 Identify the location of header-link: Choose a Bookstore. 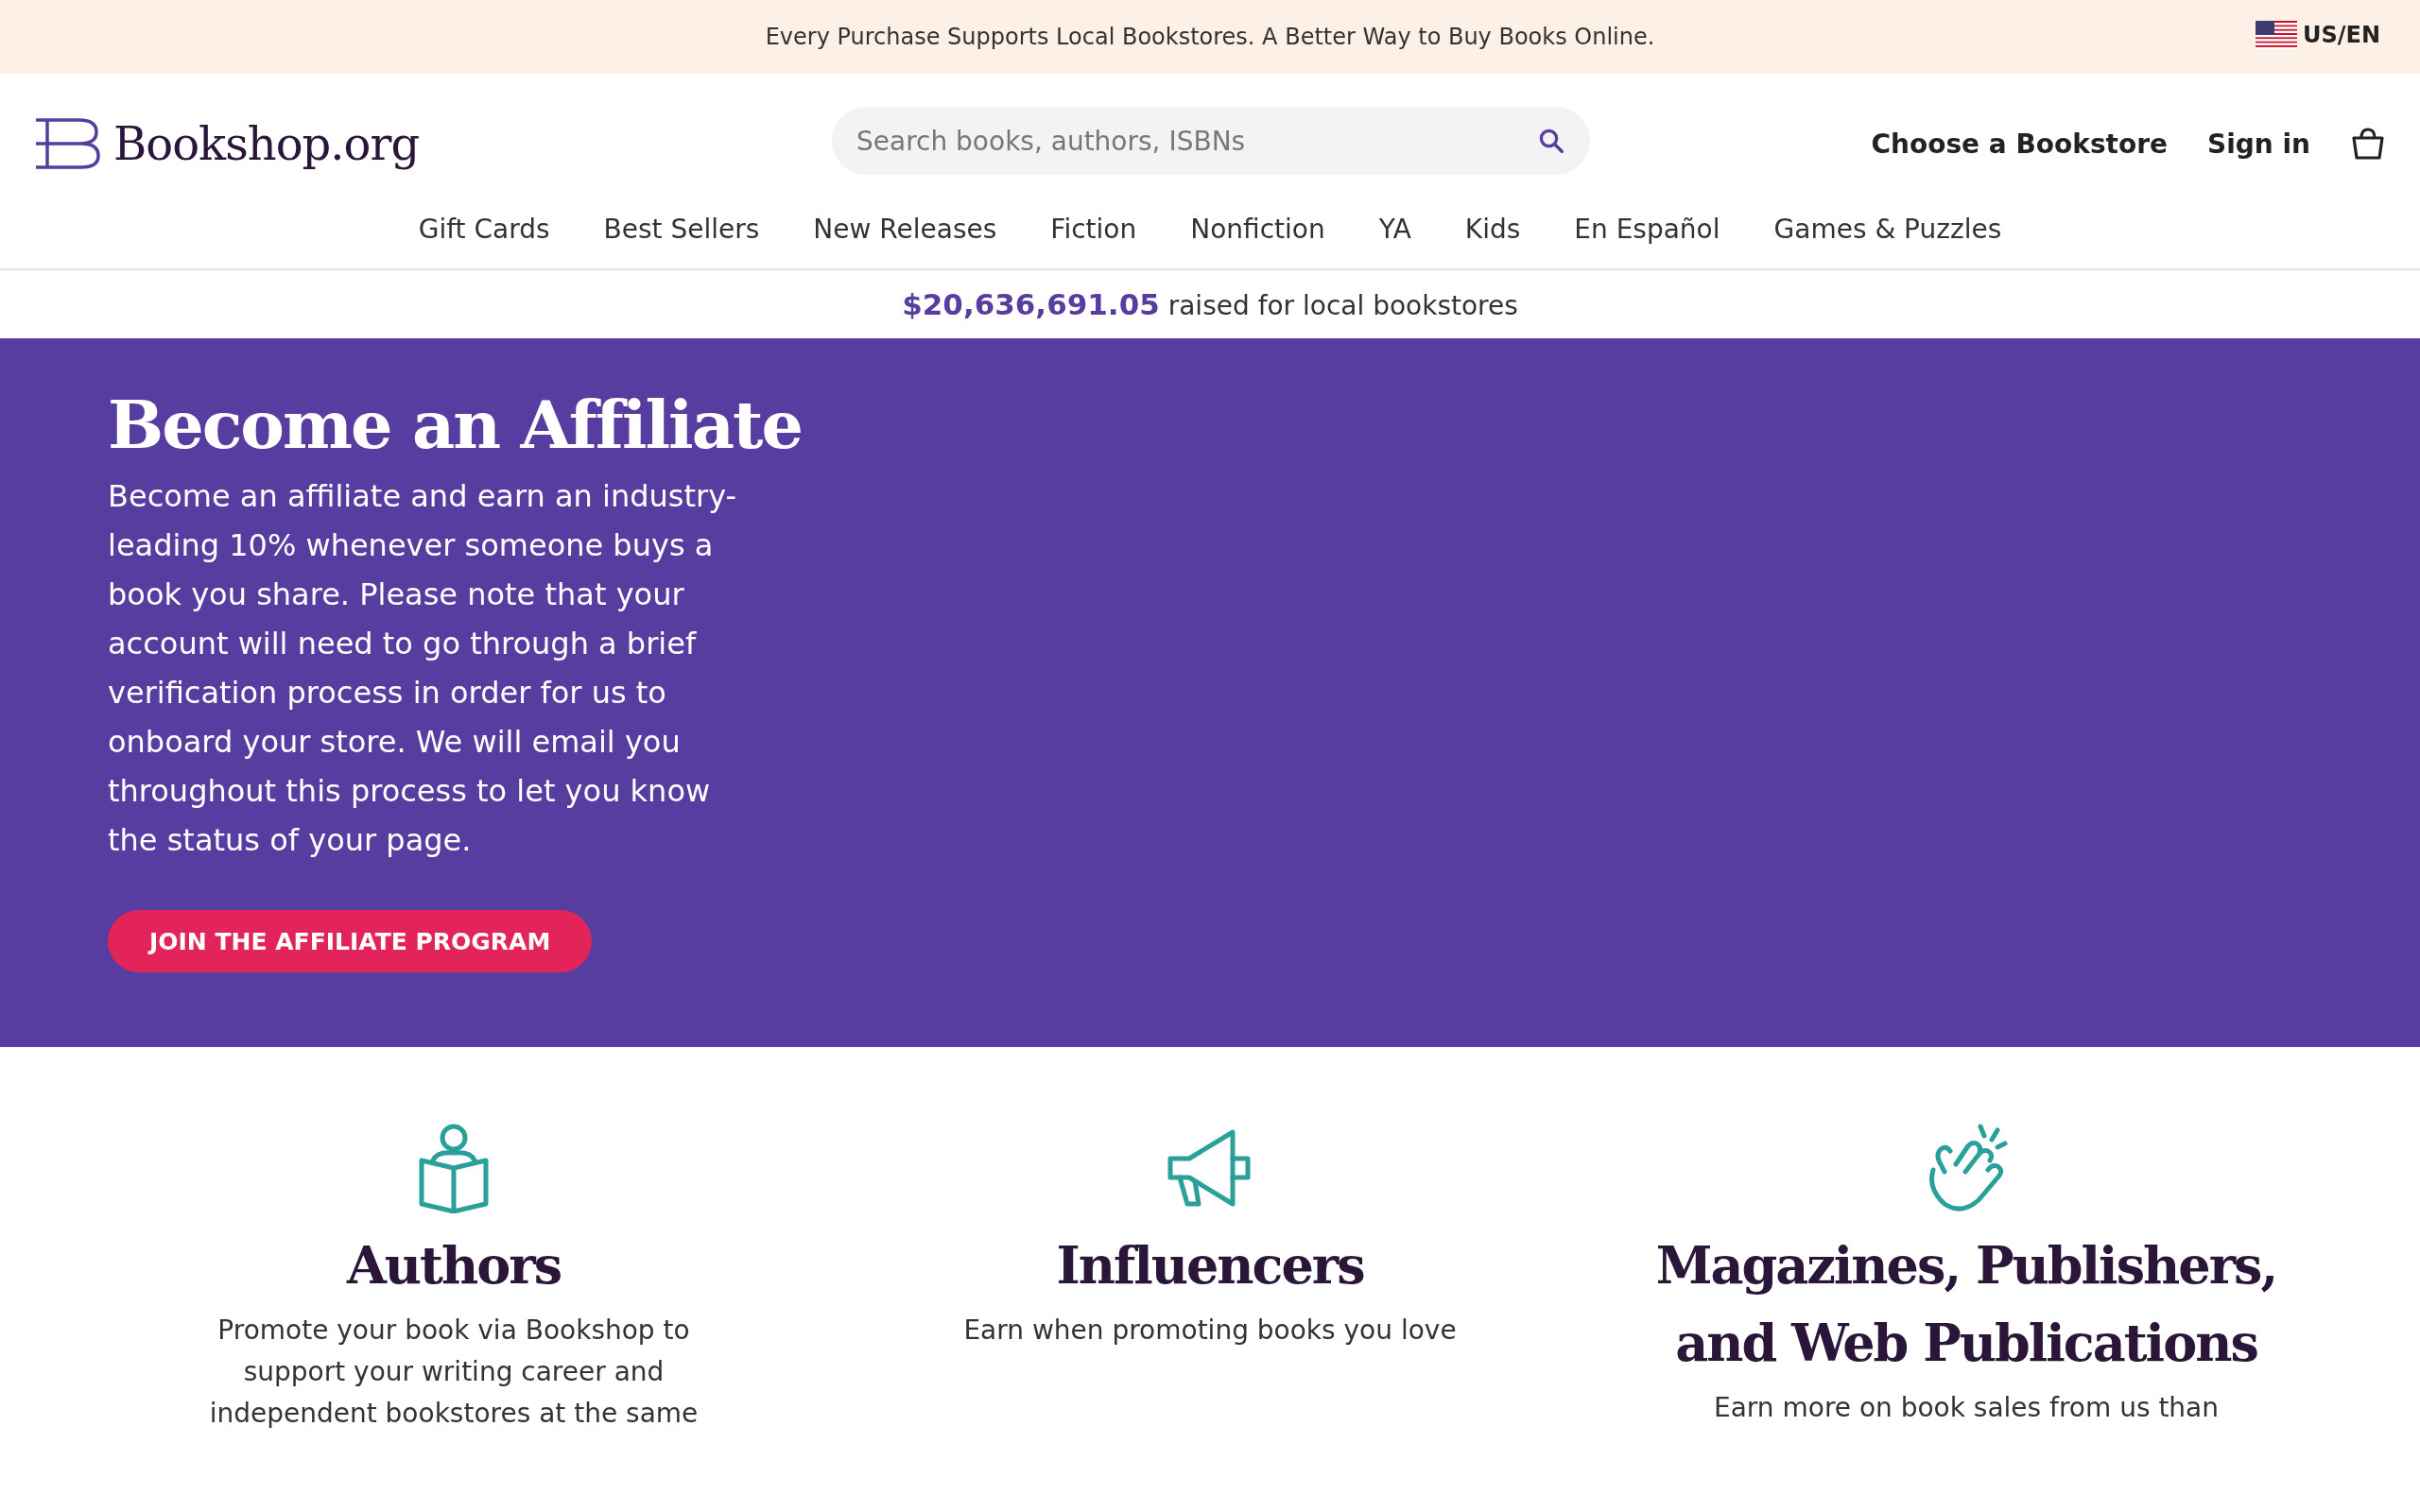
(2019, 144).